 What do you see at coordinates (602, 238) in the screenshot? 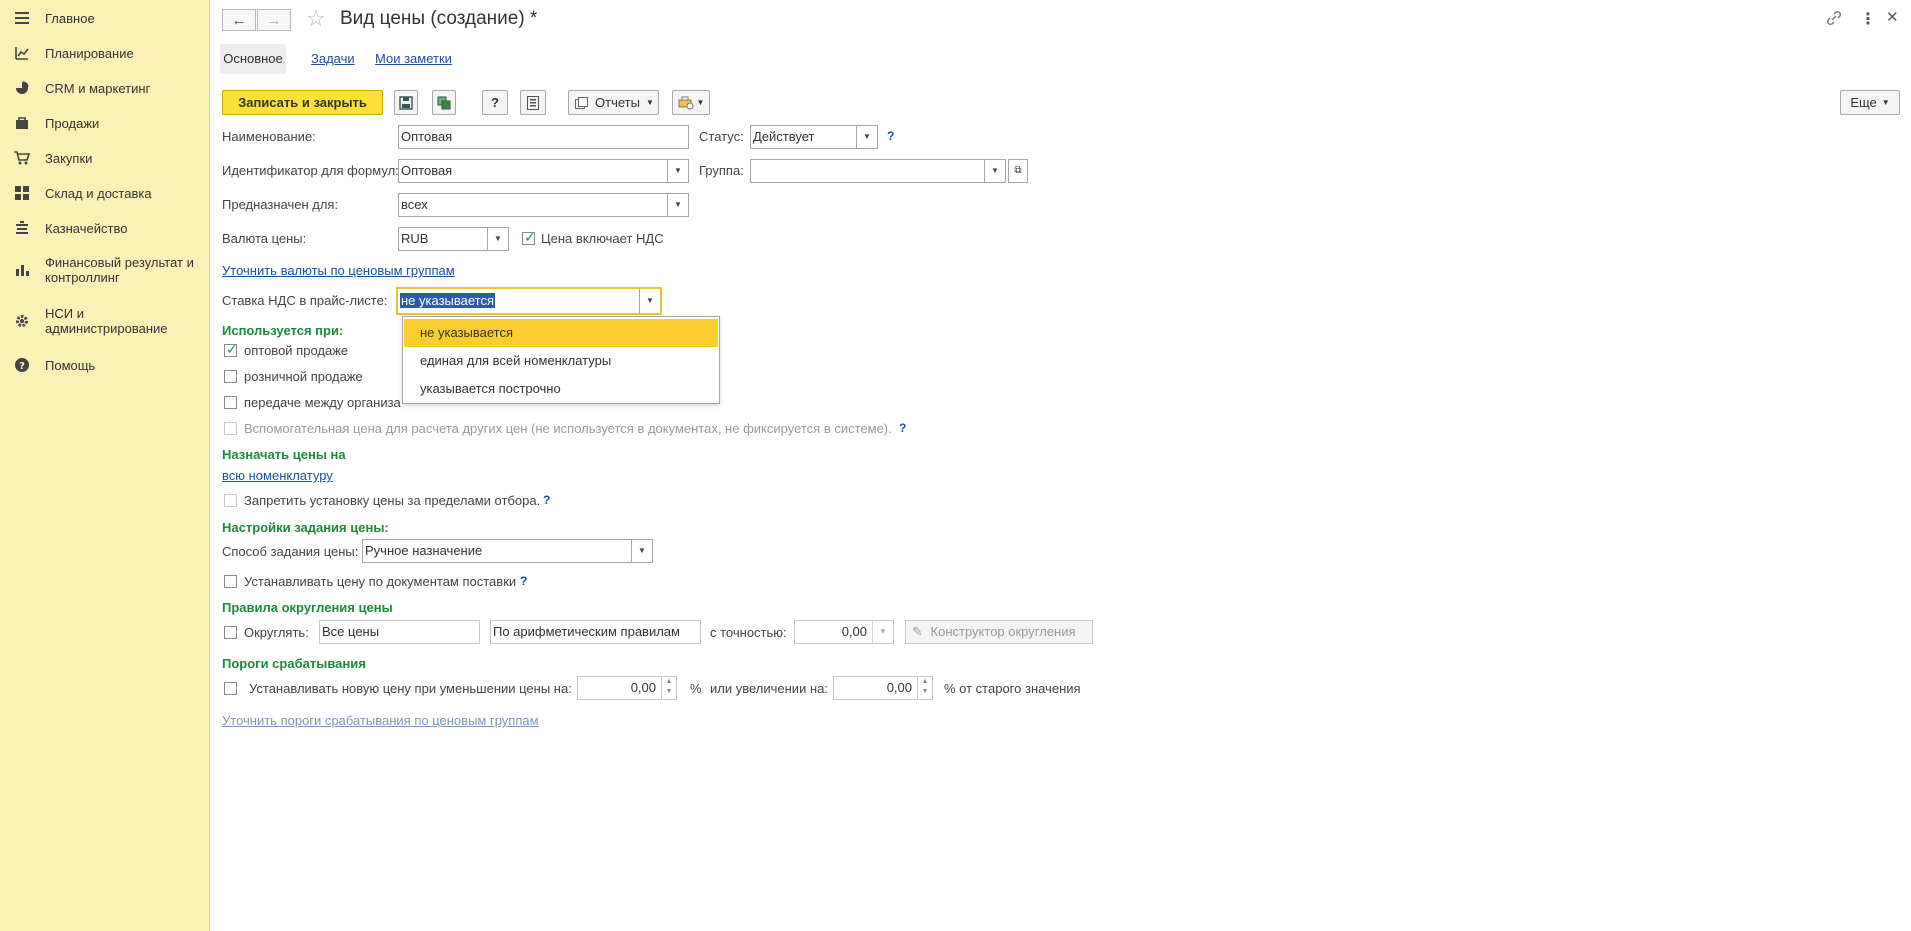
I see `vat-included-label: Цена включает НДС` at bounding box center [602, 238].